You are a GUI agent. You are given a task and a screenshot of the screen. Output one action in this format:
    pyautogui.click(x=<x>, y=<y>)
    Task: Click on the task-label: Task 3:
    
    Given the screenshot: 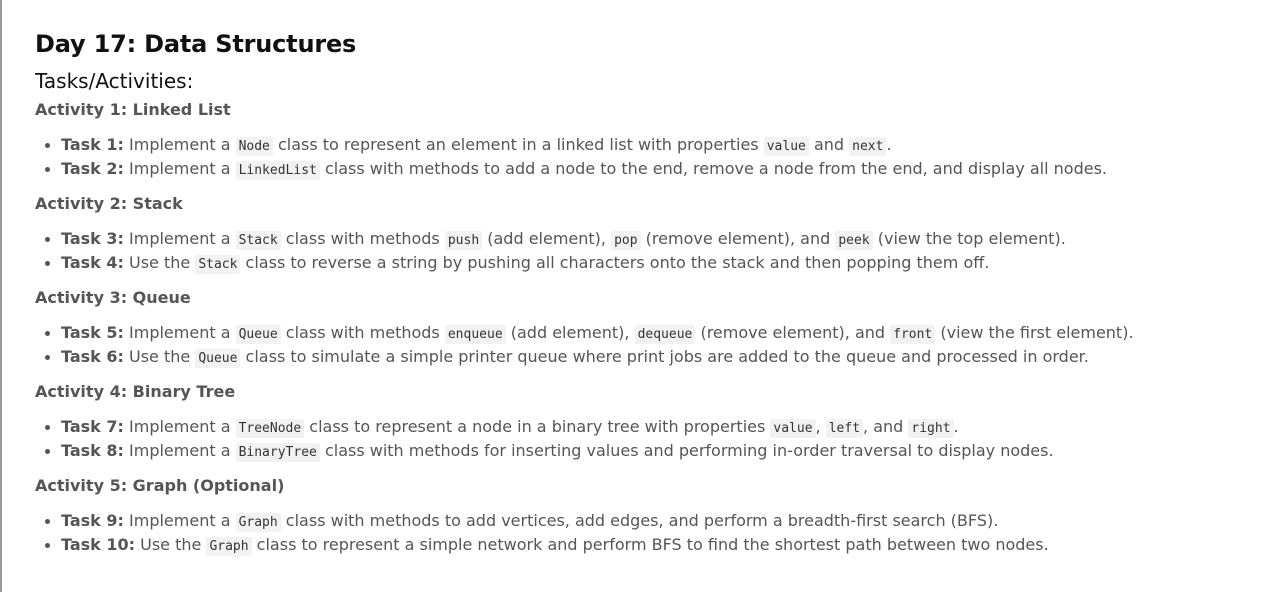 What is the action you would take?
    pyautogui.click(x=92, y=238)
    